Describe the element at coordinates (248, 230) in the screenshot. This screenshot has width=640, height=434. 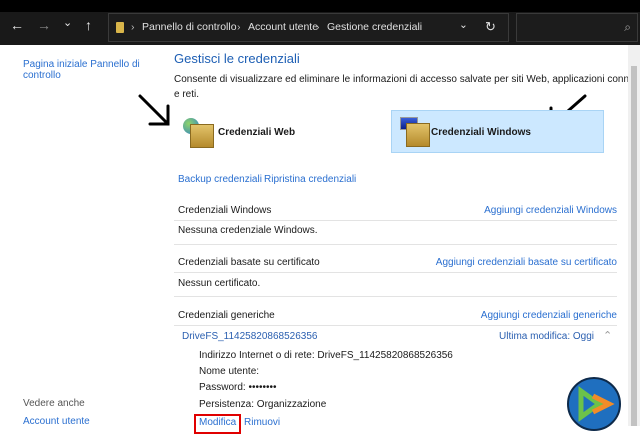
I see `empty-message: Nessuna credenziale Windows.` at that location.